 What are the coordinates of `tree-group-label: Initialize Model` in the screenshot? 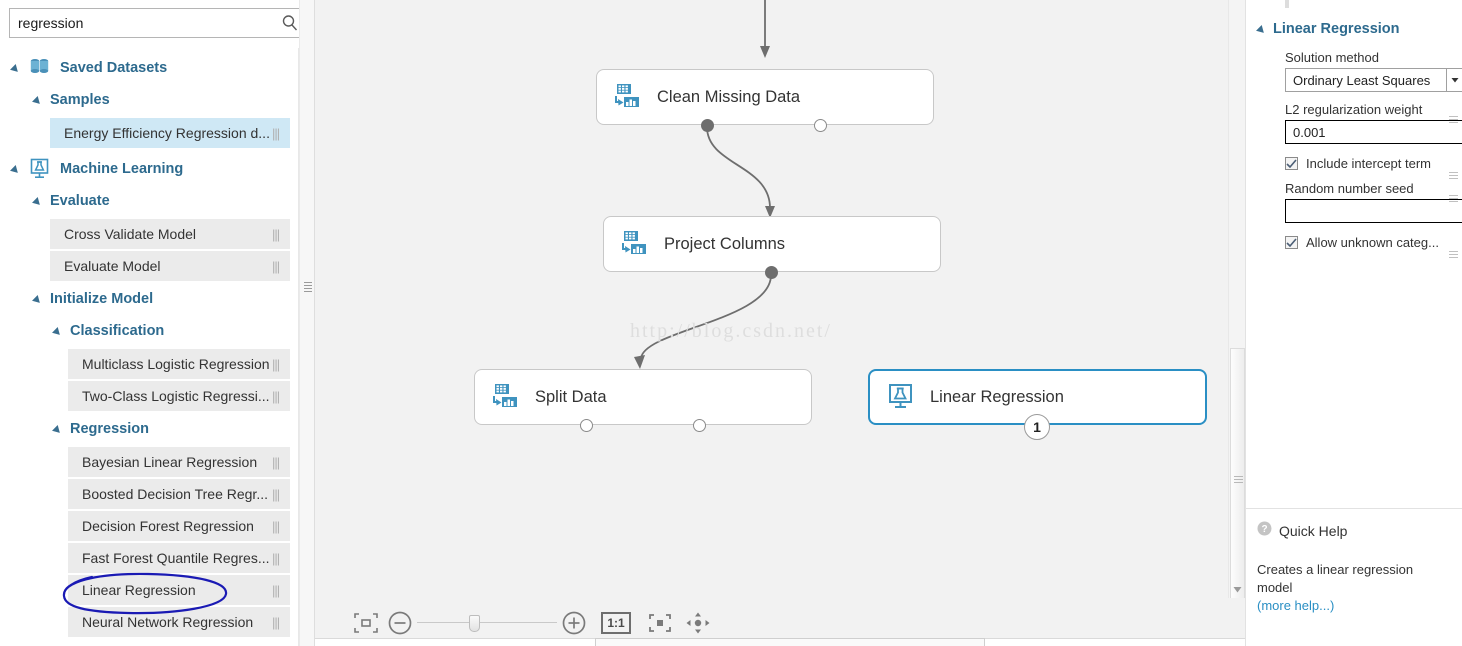 It's located at (102, 299).